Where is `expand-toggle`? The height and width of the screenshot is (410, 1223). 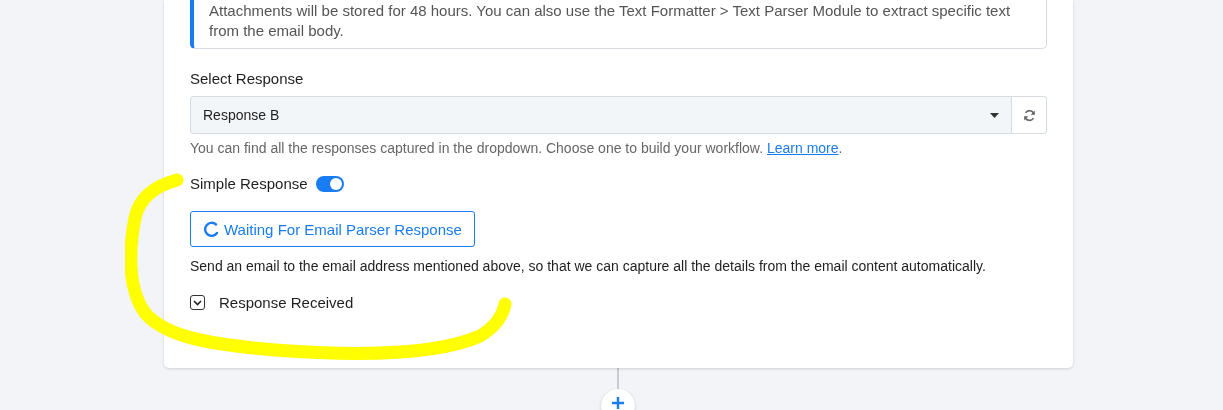
expand-toggle is located at coordinates (197, 302).